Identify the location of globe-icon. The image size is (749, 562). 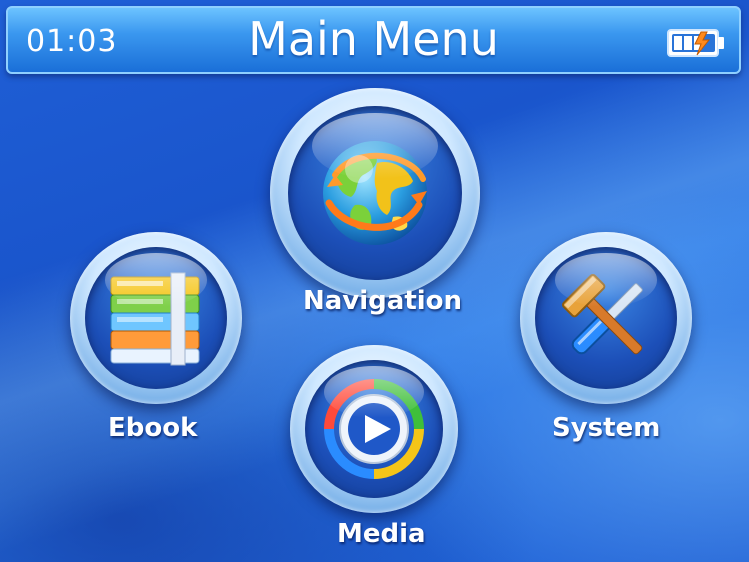
(375, 193).